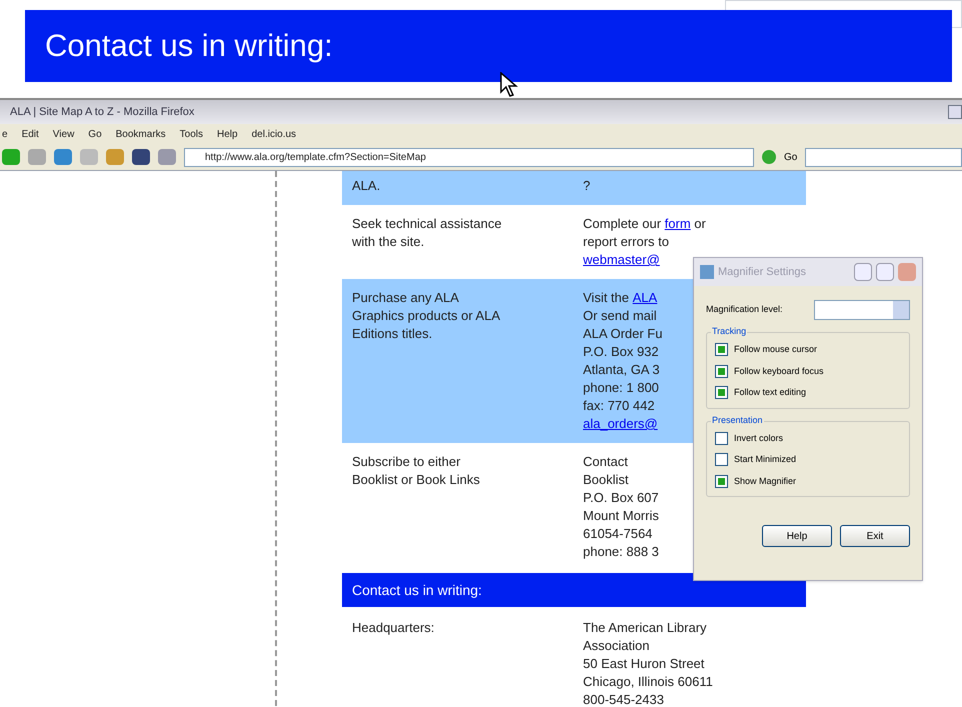 The width and height of the screenshot is (962, 707). Describe the element at coordinates (620, 424) in the screenshot. I see `link: ala_orders@` at that location.